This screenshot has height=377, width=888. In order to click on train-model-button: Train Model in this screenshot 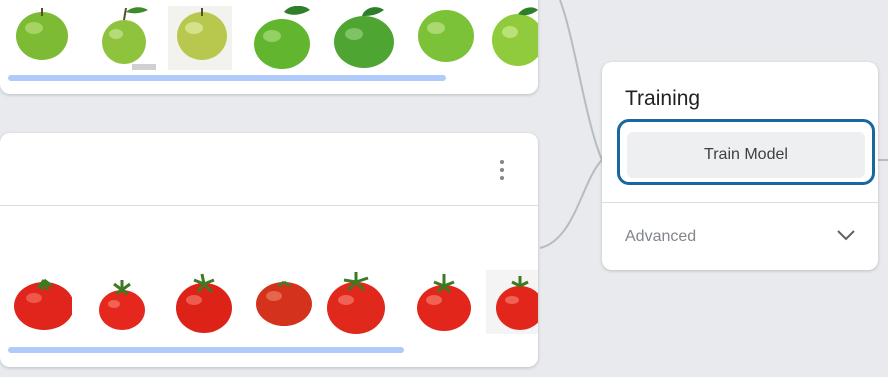, I will do `click(746, 155)`.